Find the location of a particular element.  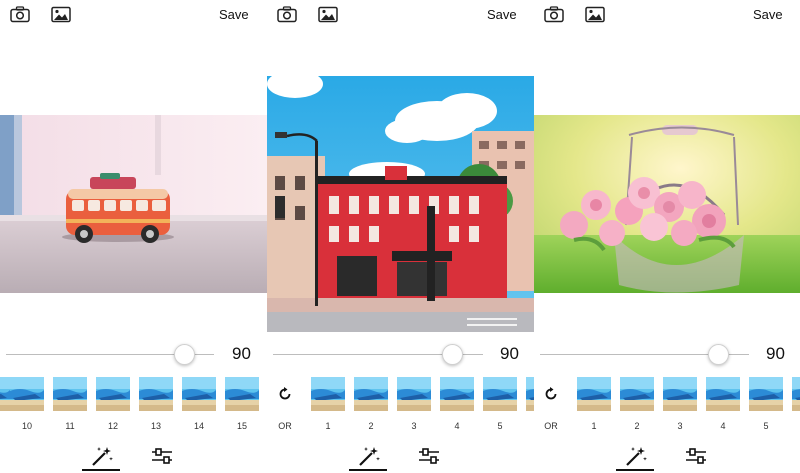

filter-label: 15 is located at coordinates (241, 426).